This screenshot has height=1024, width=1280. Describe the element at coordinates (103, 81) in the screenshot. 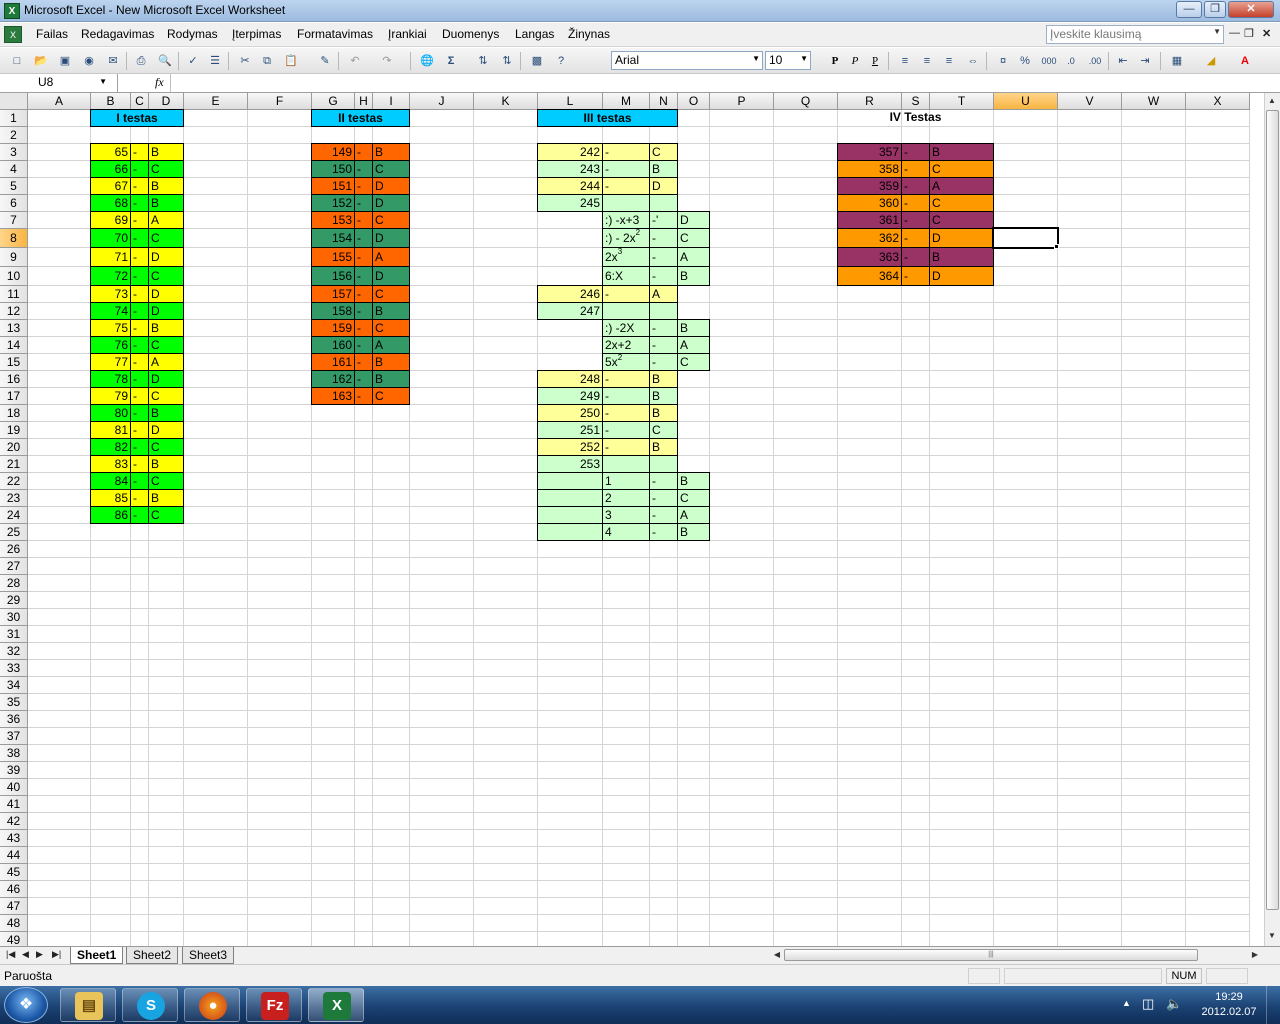

I see `chevron-down-icon: ▼` at that location.